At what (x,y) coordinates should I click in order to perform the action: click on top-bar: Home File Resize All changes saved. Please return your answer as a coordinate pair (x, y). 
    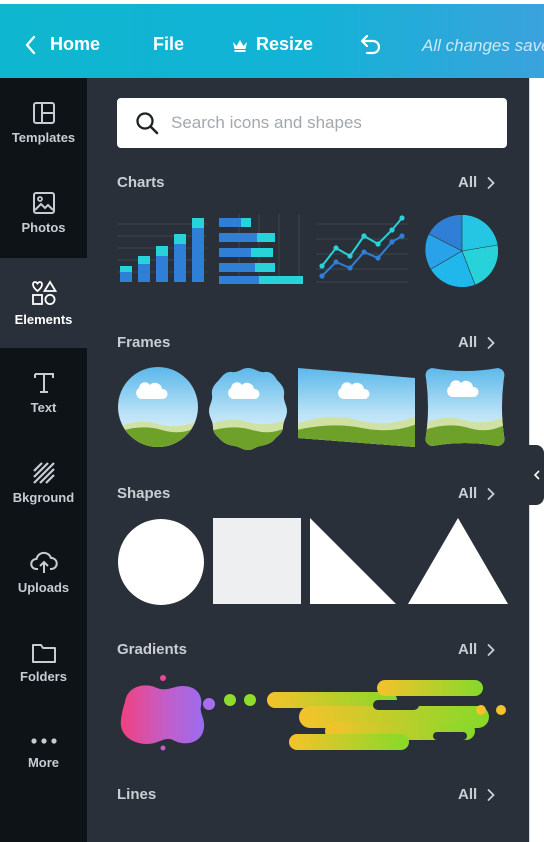
    Looking at the image, I should click on (272, 39).